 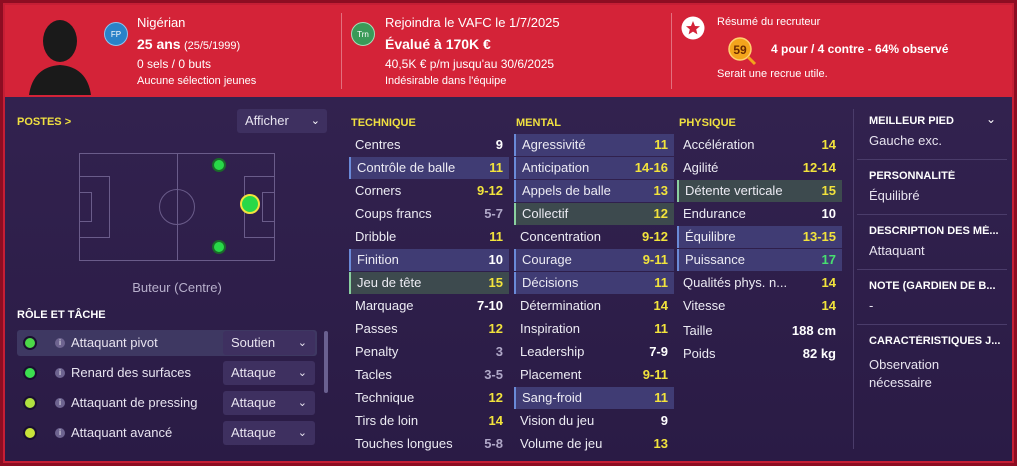 I want to click on club-crest-icon: Trn, so click(x=363, y=34).